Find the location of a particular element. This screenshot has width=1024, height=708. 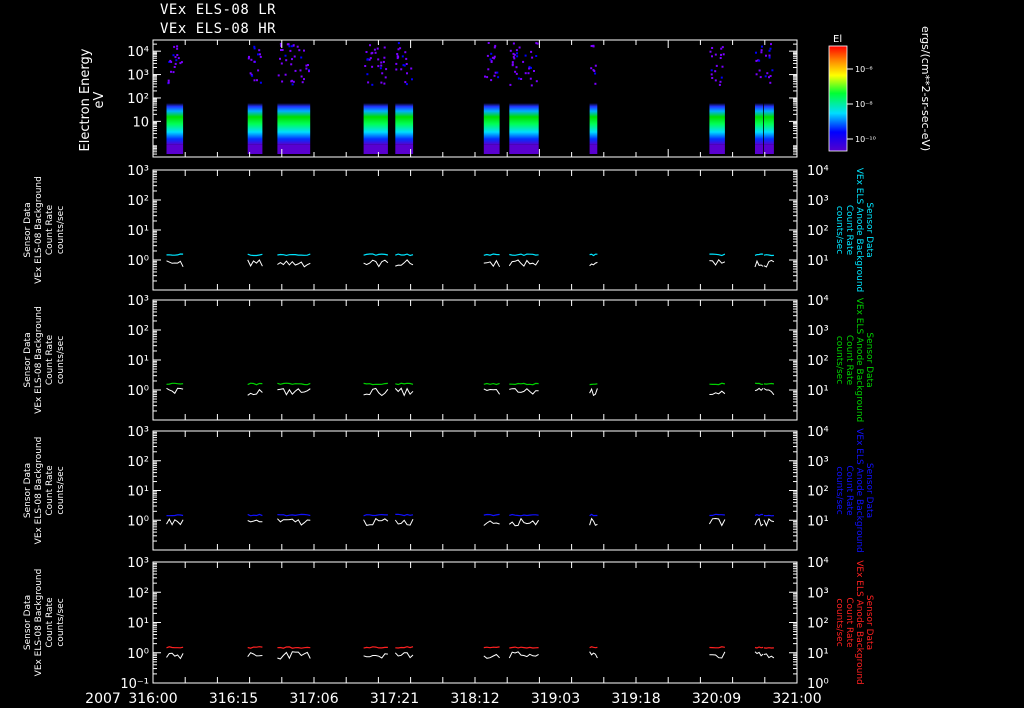

colorbar-unit-label: ergs/(cm**2-sr-sec-eV) is located at coordinates (925, 88).